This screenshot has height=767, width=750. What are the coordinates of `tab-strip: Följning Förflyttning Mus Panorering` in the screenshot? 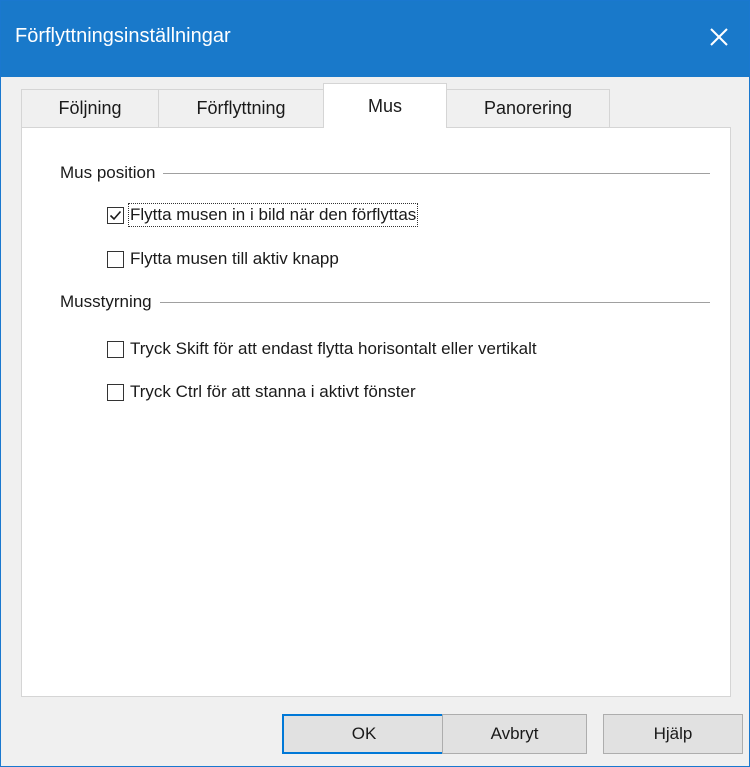 It's located at (376, 105).